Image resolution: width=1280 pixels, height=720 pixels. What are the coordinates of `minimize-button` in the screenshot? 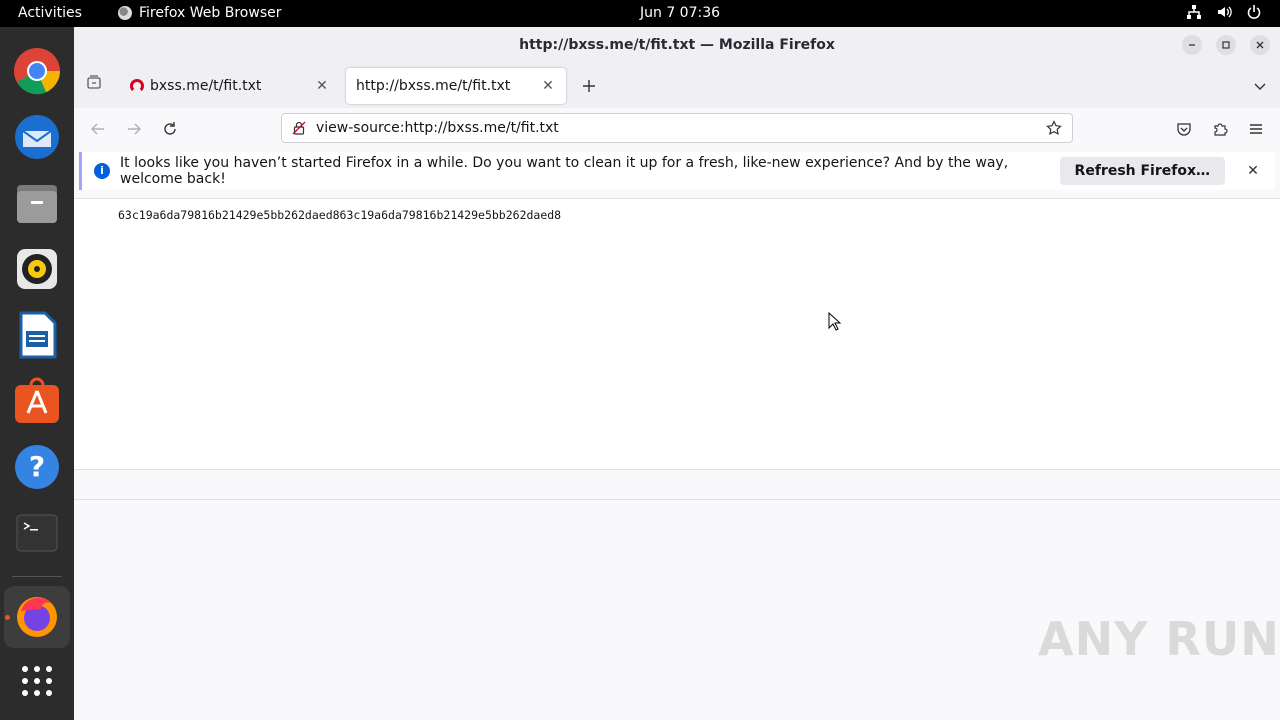 It's located at (1192, 45).